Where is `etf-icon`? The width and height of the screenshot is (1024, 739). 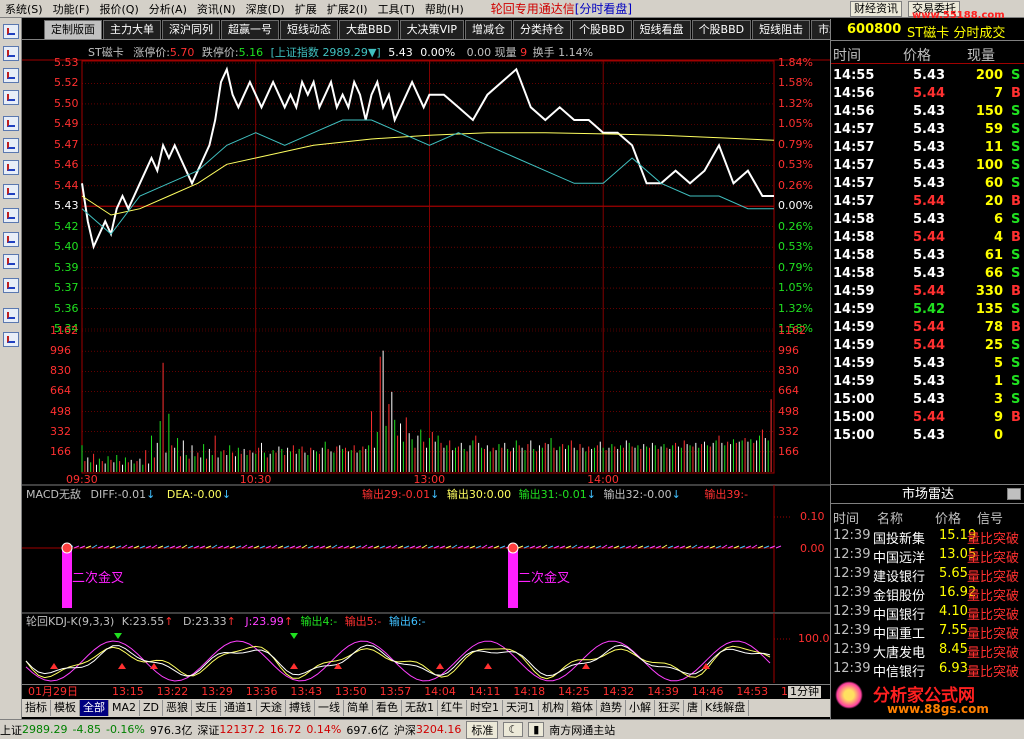
etf-icon is located at coordinates (11, 285).